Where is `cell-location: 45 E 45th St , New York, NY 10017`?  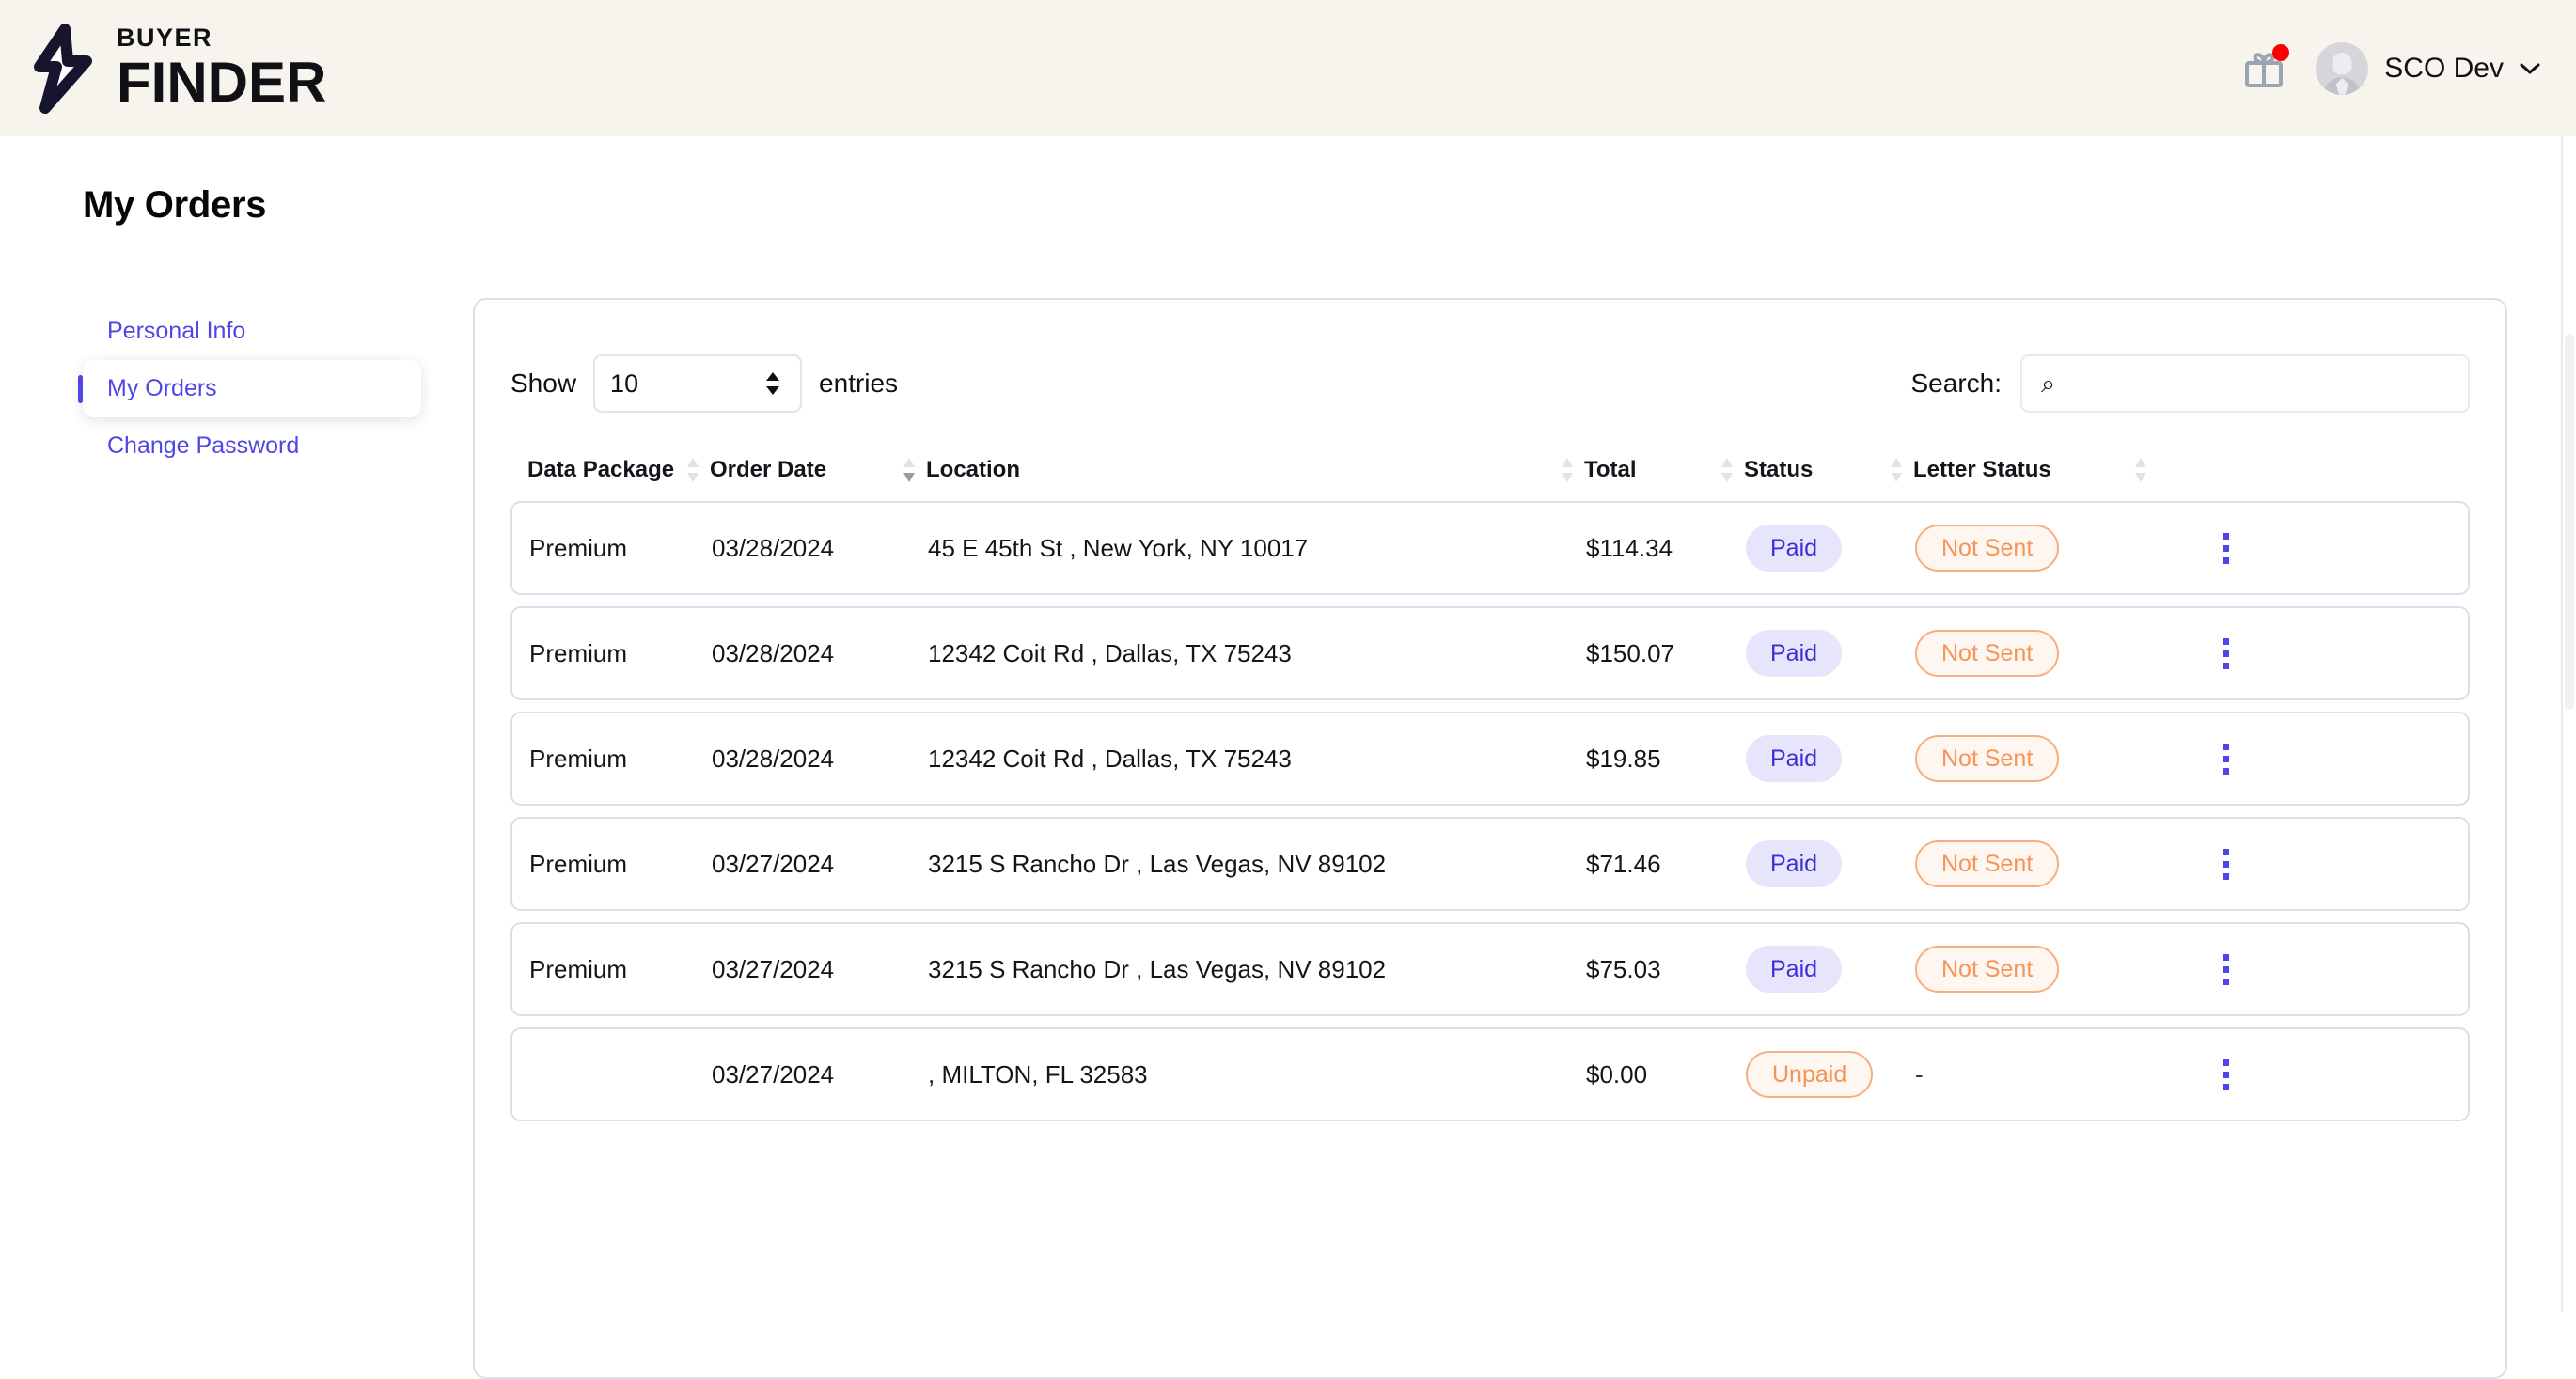 cell-location: 45 E 45th St , New York, NY 10017 is located at coordinates (1118, 547).